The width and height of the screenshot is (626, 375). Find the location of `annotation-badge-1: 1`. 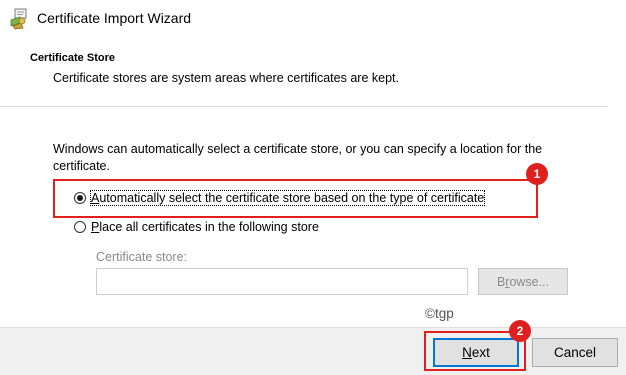

annotation-badge-1: 1 is located at coordinates (537, 174).